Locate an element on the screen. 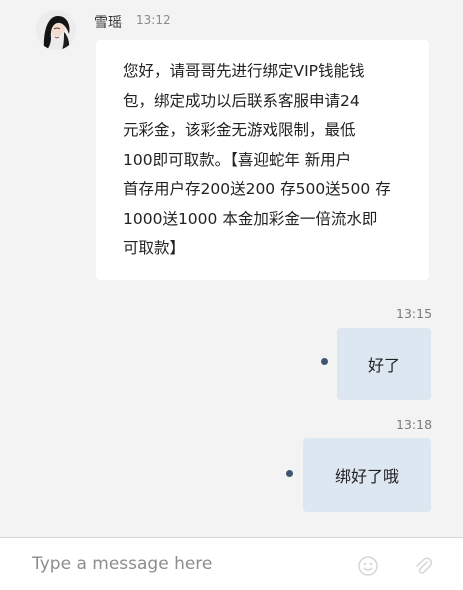 The height and width of the screenshot is (590, 463). avatar-image is located at coordinates (56, 30).